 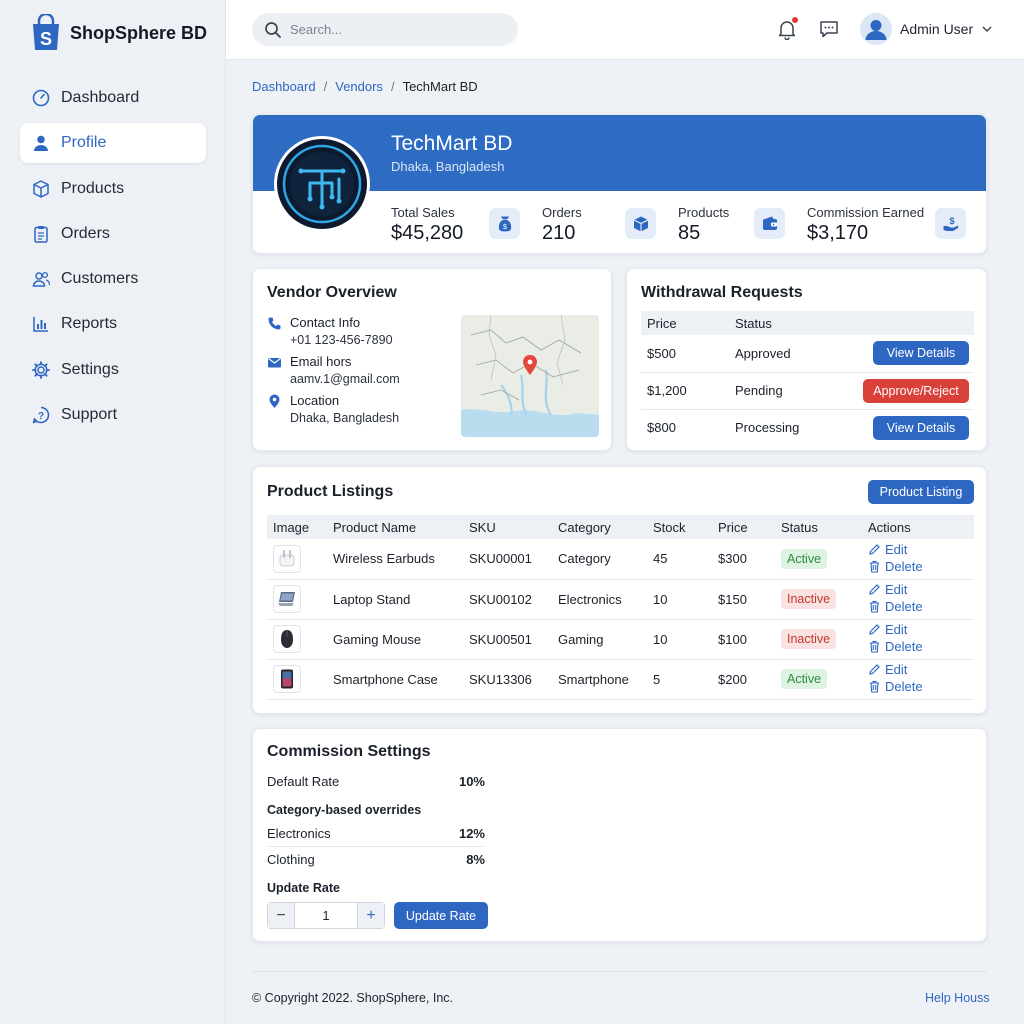 I want to click on product-stock: 45, so click(x=679, y=559).